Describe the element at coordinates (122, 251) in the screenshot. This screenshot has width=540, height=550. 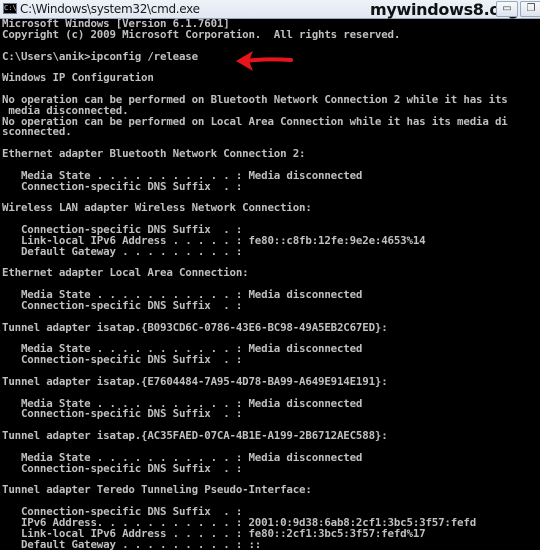
I see `console-line: Default Gateway . . . . . . . . . :` at that location.